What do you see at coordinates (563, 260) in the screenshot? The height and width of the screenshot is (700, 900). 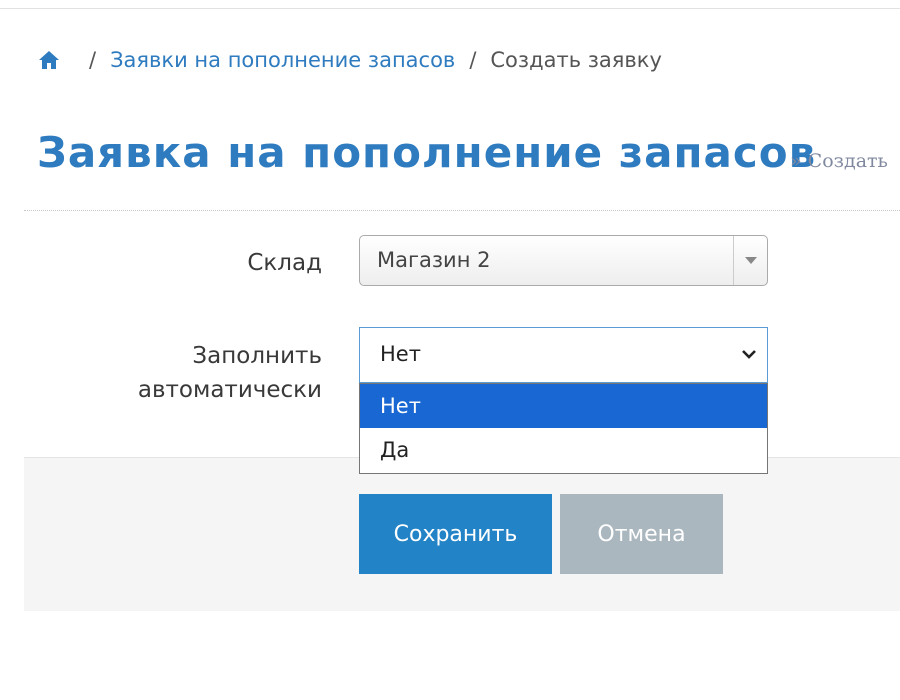 I see `warehouse-select: Магазин 2` at bounding box center [563, 260].